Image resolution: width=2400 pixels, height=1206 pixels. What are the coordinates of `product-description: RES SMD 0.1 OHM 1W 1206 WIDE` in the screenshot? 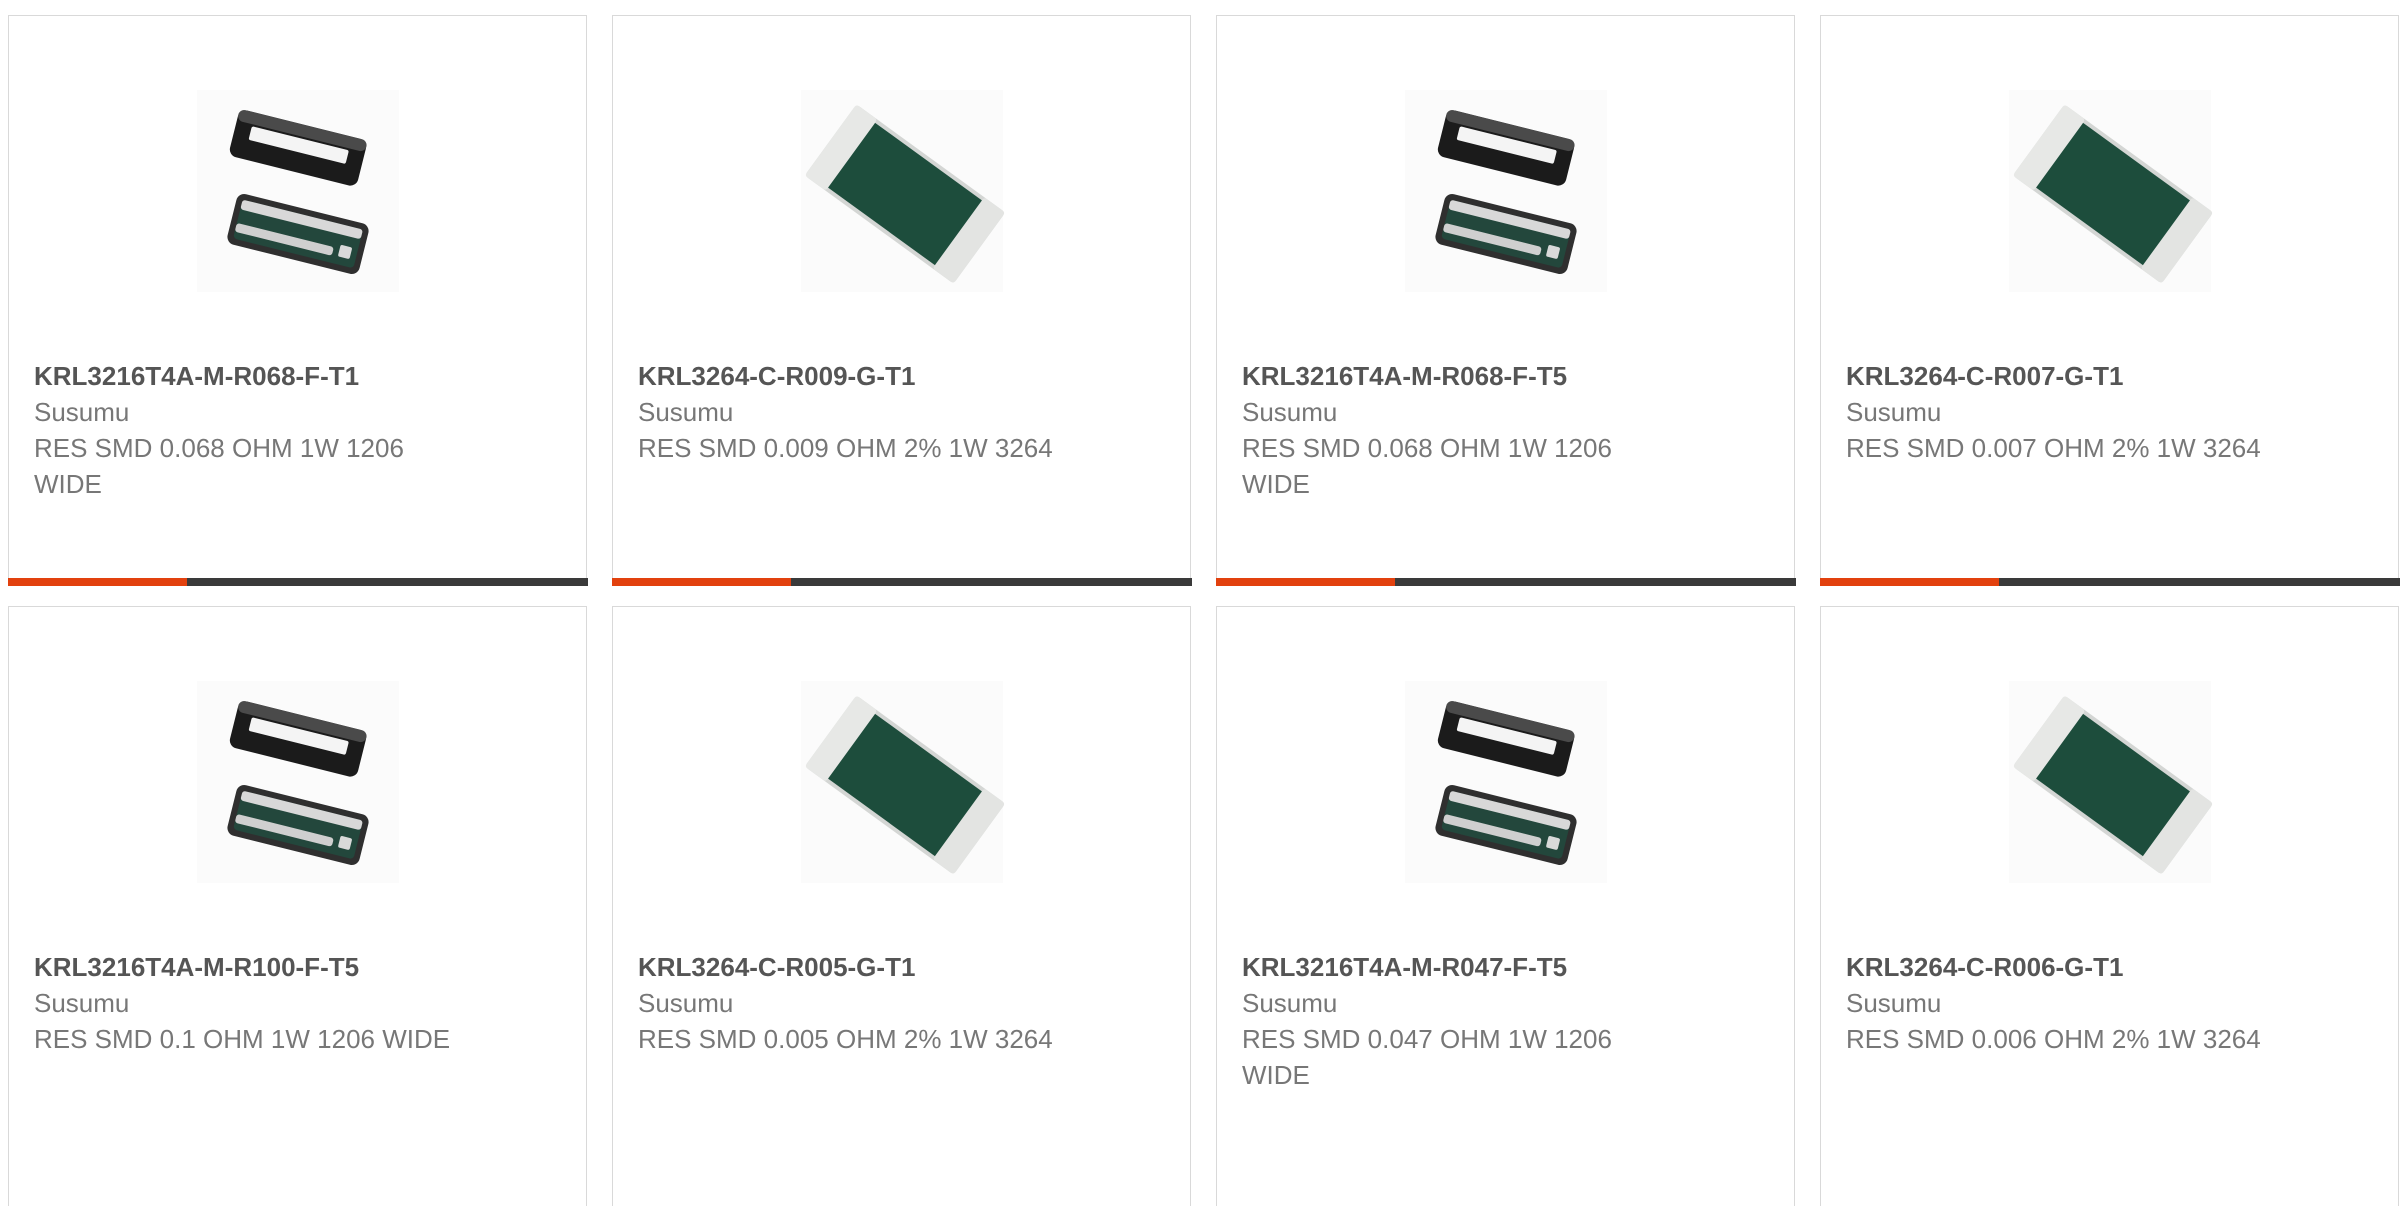 It's located at (242, 1039).